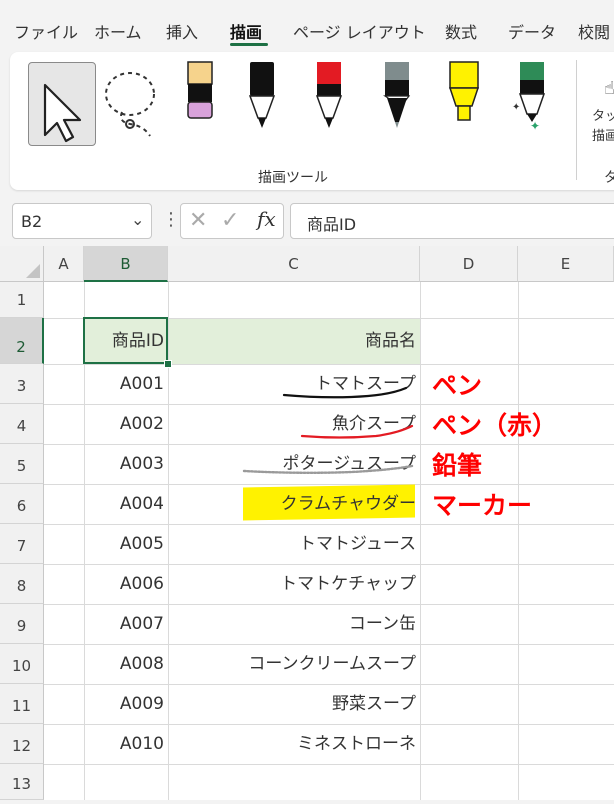 The width and height of the screenshot is (614, 804). I want to click on annotation-red-pen: ペン（赤）, so click(495, 425).